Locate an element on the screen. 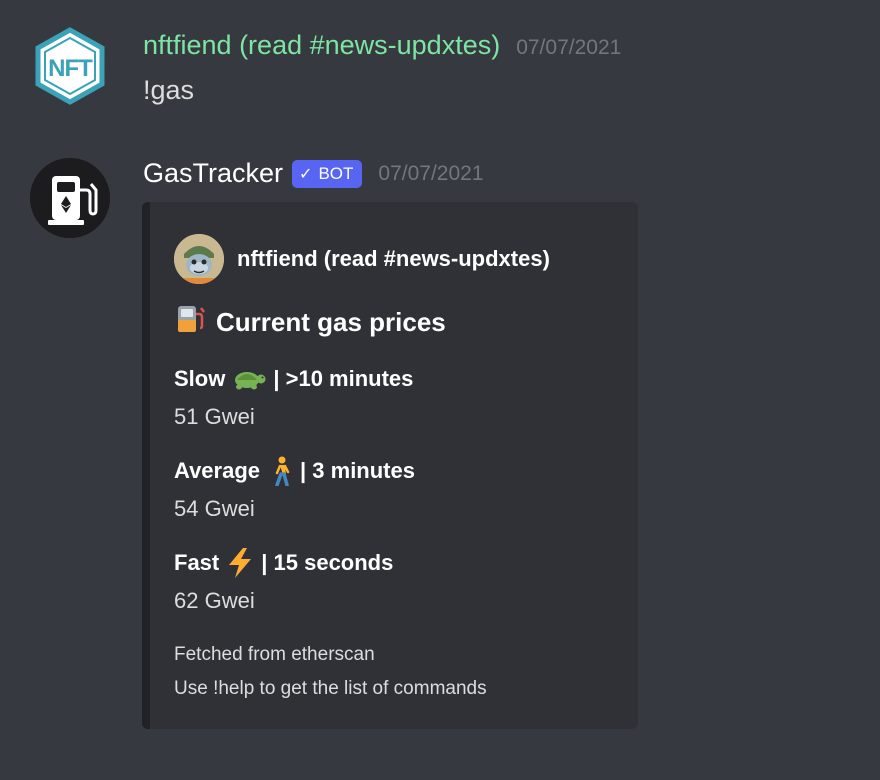 This screenshot has width=880, height=780. lightning-emoji-icon is located at coordinates (240, 563).